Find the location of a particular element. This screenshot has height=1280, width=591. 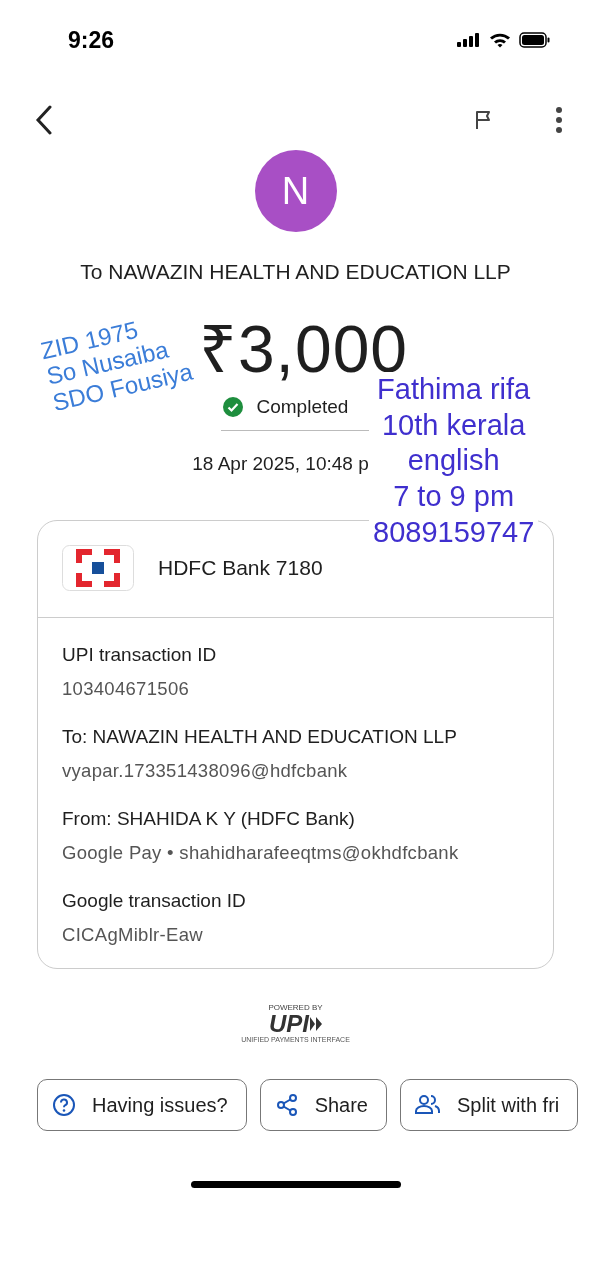

detail-label: To: NAWAZIN HEALTH AND EDUCATION LLP is located at coordinates (260, 737).